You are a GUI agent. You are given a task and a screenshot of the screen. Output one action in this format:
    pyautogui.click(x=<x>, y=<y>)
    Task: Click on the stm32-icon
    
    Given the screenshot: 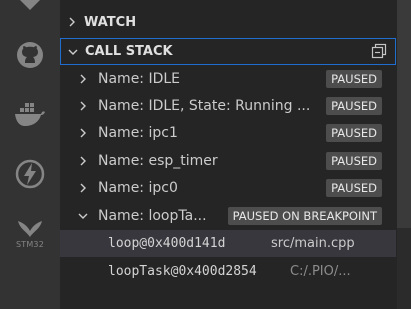 What is the action you would take?
    pyautogui.click(x=30, y=228)
    